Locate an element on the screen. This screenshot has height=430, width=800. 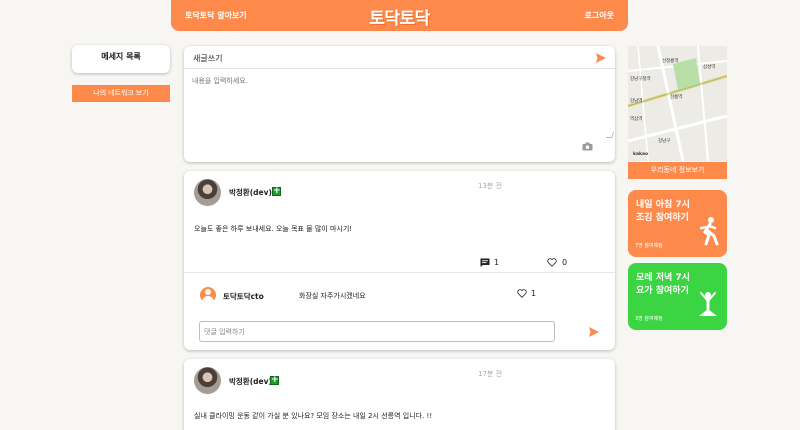
activity-participants: 7명 참여예정 is located at coordinates (649, 246).